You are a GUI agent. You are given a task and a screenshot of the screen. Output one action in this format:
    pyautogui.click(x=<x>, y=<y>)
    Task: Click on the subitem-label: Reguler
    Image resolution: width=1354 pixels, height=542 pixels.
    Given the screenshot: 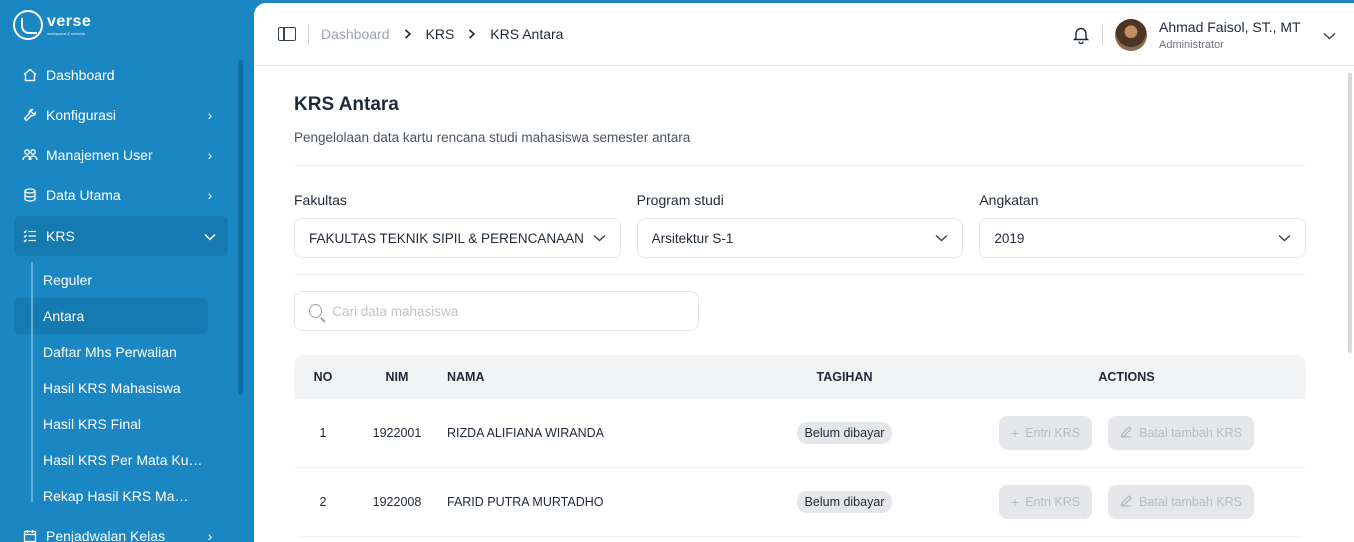 What is the action you would take?
    pyautogui.click(x=68, y=280)
    